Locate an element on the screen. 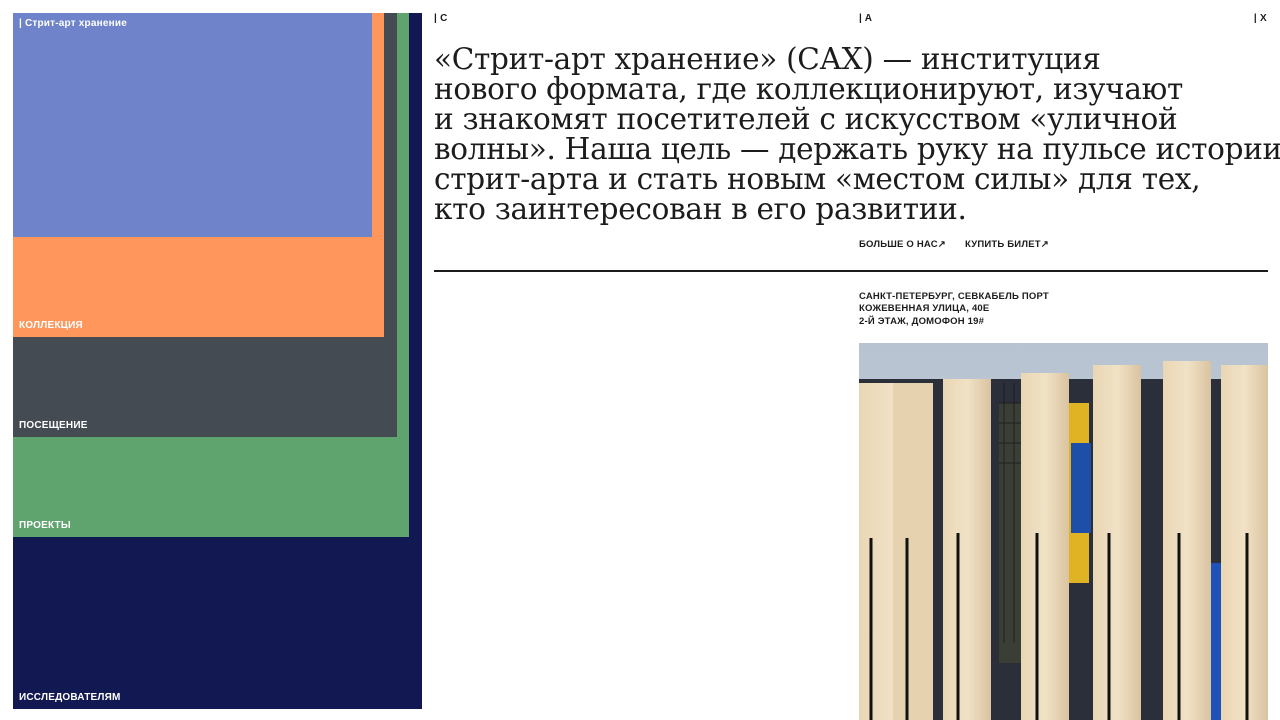  corner-link-a: | A is located at coordinates (865, 18).